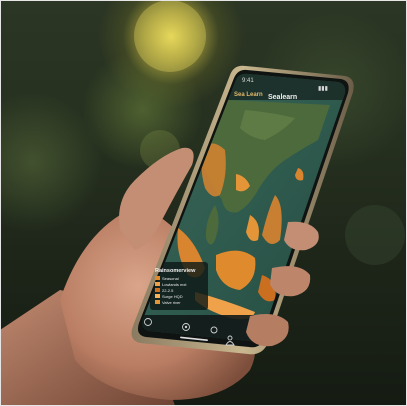  What do you see at coordinates (172, 296) in the screenshot?
I see `legend-item-label: Surge HQD` at bounding box center [172, 296].